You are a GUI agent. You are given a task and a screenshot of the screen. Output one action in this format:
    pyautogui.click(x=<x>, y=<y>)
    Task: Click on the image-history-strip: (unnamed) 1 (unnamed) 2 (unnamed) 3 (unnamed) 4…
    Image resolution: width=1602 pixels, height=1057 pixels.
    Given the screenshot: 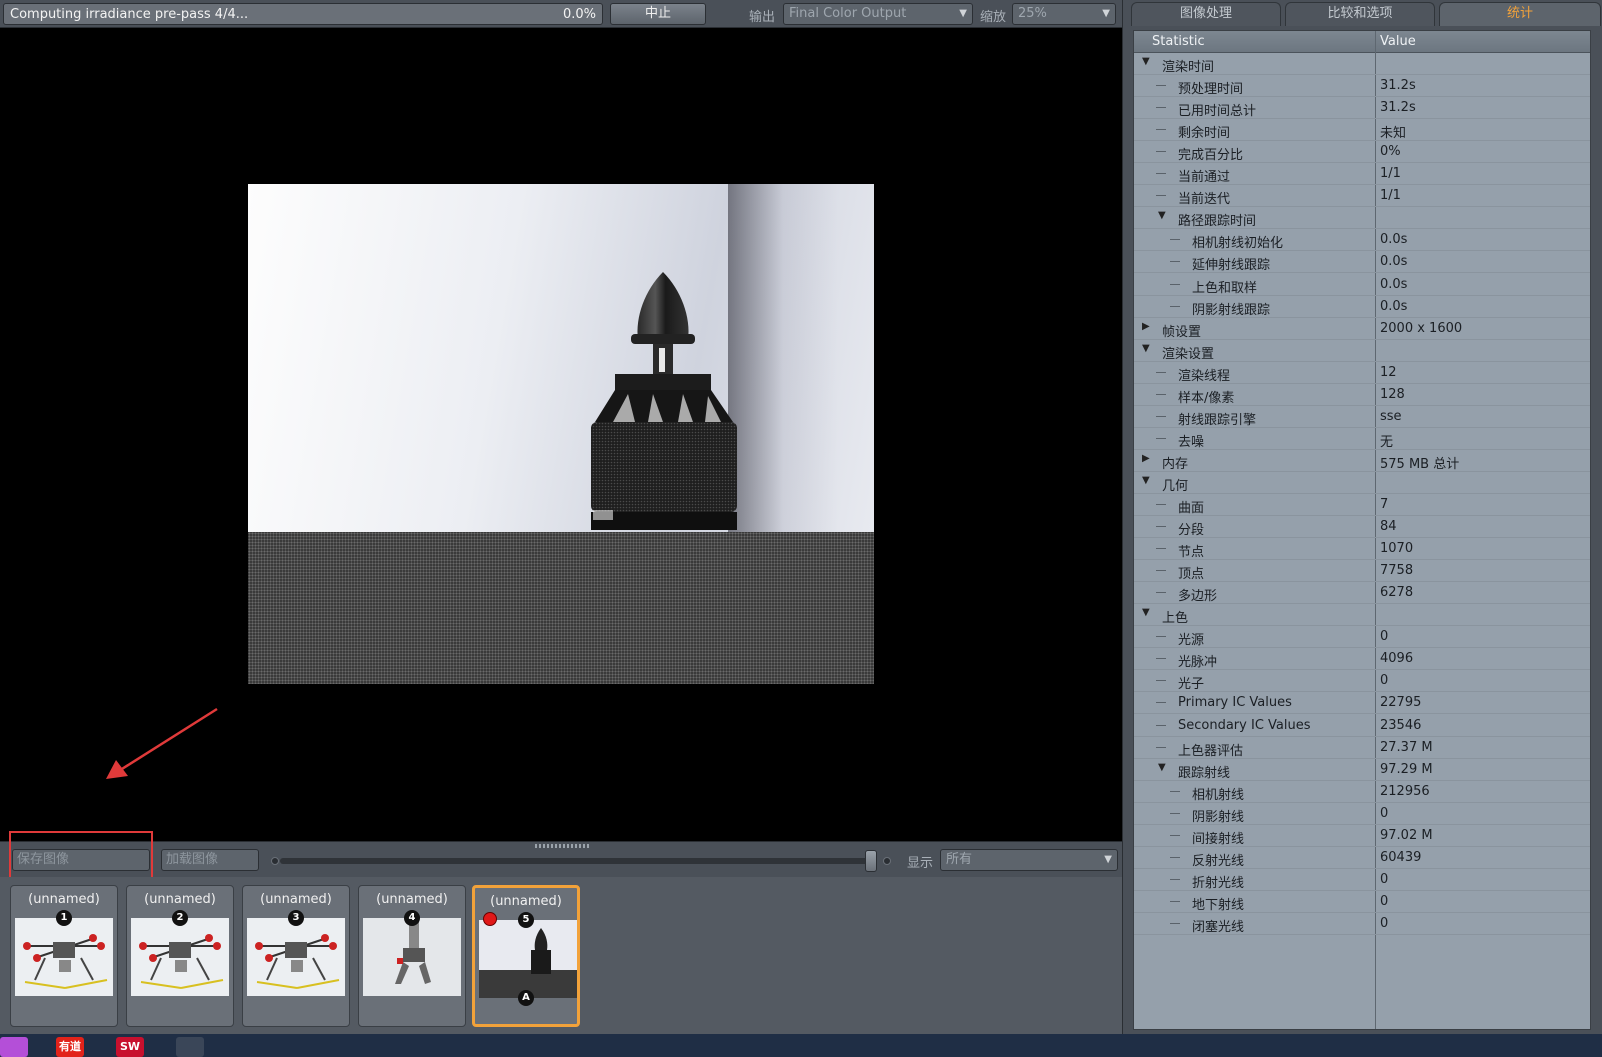 What is the action you would take?
    pyautogui.click(x=561, y=955)
    